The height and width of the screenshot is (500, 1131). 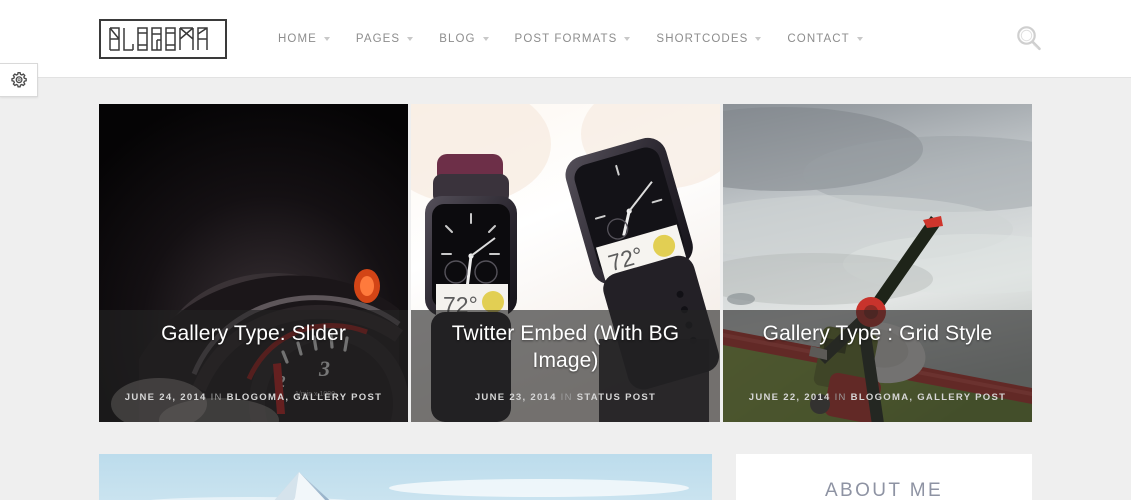 What do you see at coordinates (165, 397) in the screenshot?
I see `post-date: JUNE 24, 2014` at bounding box center [165, 397].